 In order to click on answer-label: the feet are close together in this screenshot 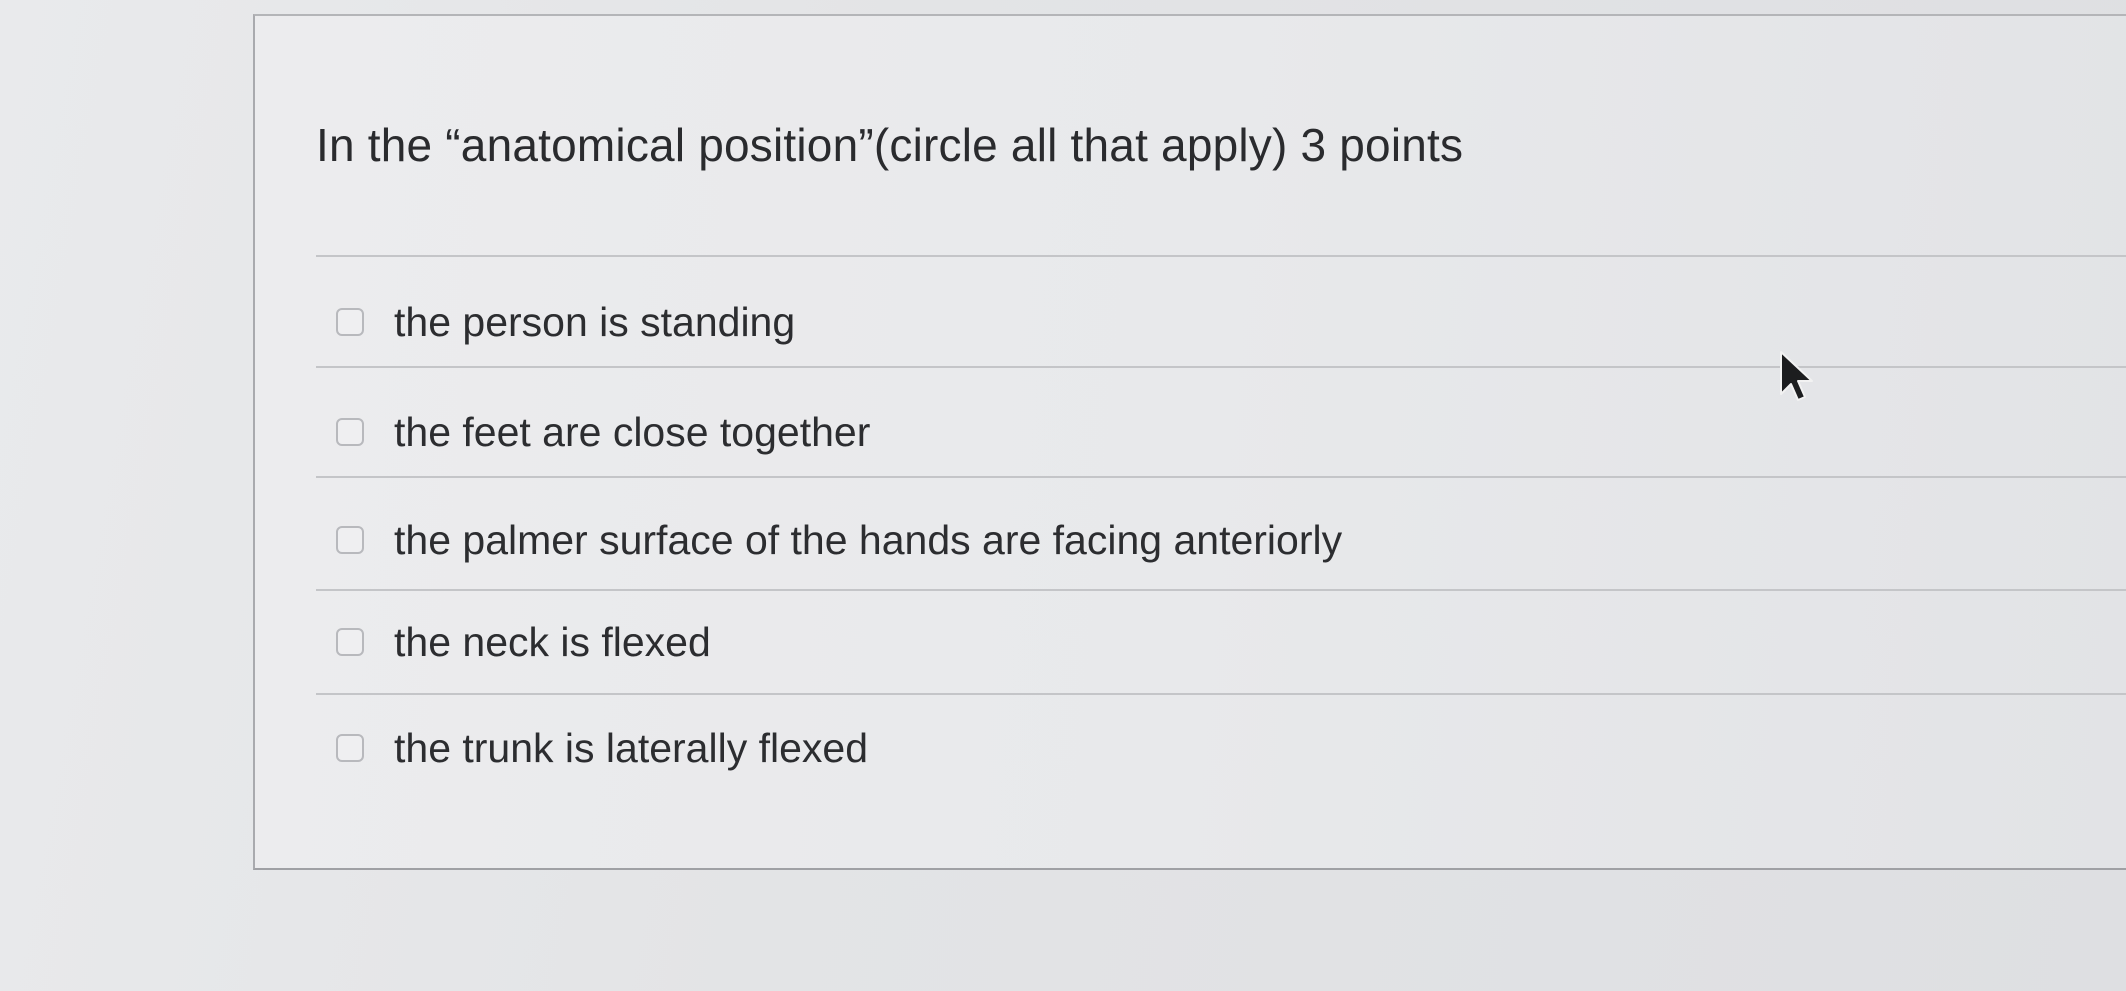, I will do `click(632, 432)`.